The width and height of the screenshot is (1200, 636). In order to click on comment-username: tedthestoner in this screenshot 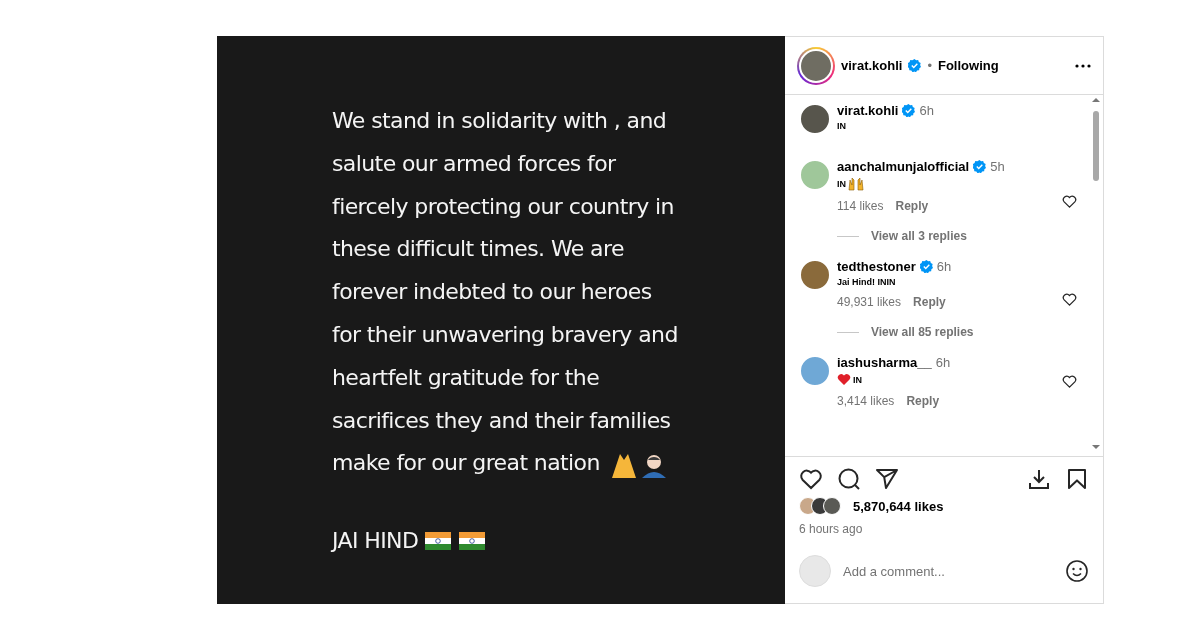, I will do `click(876, 266)`.